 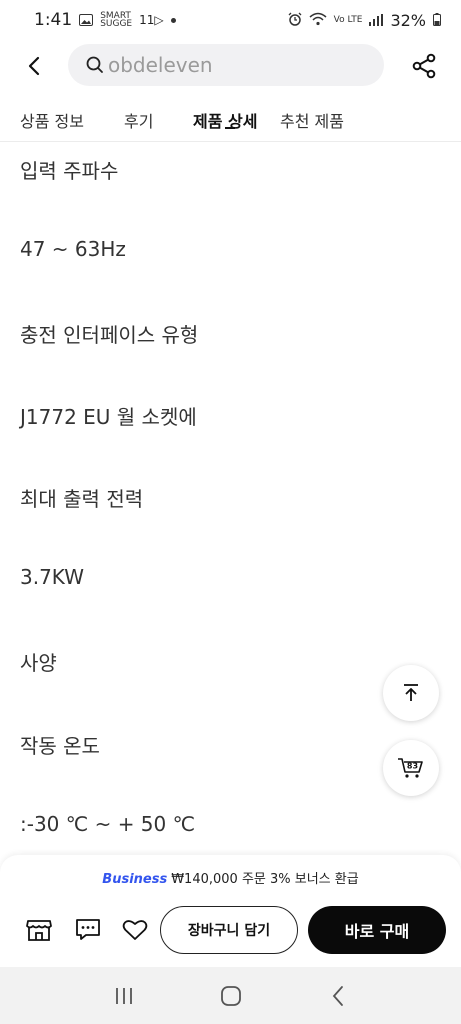 What do you see at coordinates (82, 499) in the screenshot?
I see `spec-label-max-output: 최대 출력 전력` at bounding box center [82, 499].